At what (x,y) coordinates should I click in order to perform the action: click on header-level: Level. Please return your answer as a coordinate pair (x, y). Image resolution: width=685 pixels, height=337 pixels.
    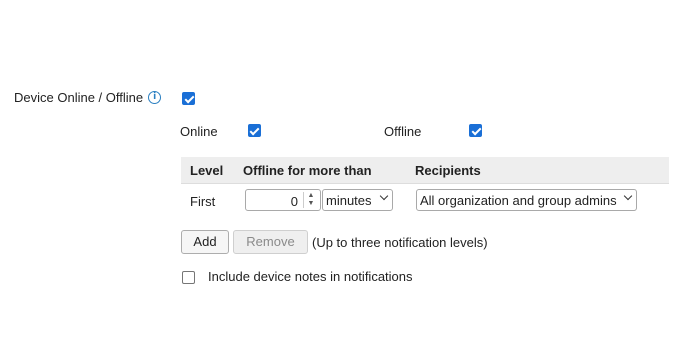
    Looking at the image, I should click on (207, 170).